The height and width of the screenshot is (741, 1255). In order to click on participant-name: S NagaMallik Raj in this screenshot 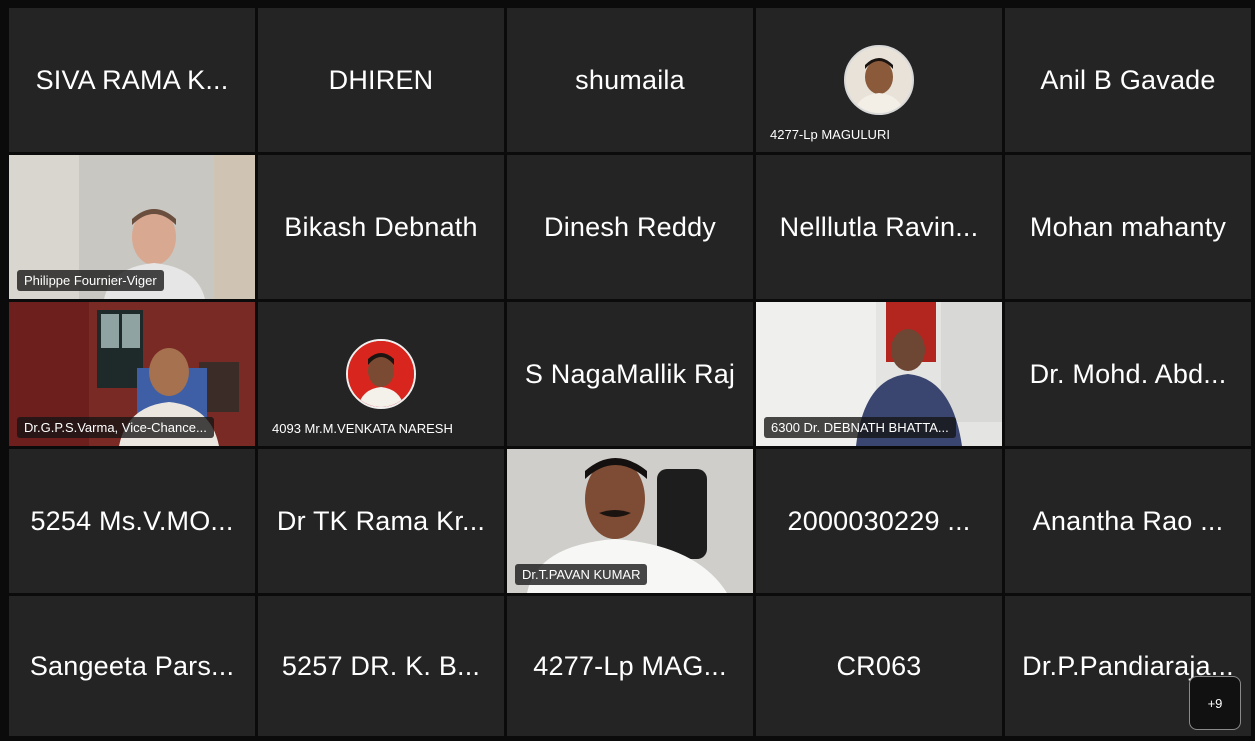, I will do `click(630, 373)`.